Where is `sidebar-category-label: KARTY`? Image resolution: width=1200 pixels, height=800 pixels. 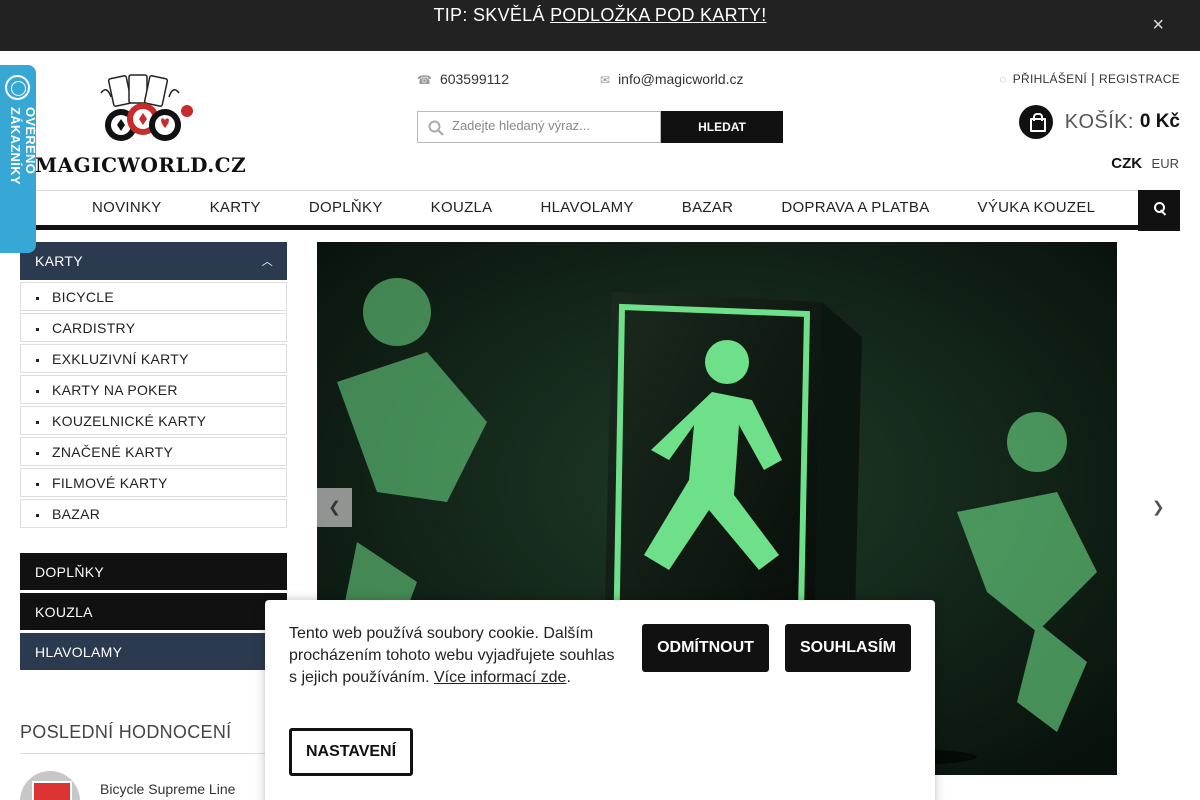 sidebar-category-label: KARTY is located at coordinates (59, 261).